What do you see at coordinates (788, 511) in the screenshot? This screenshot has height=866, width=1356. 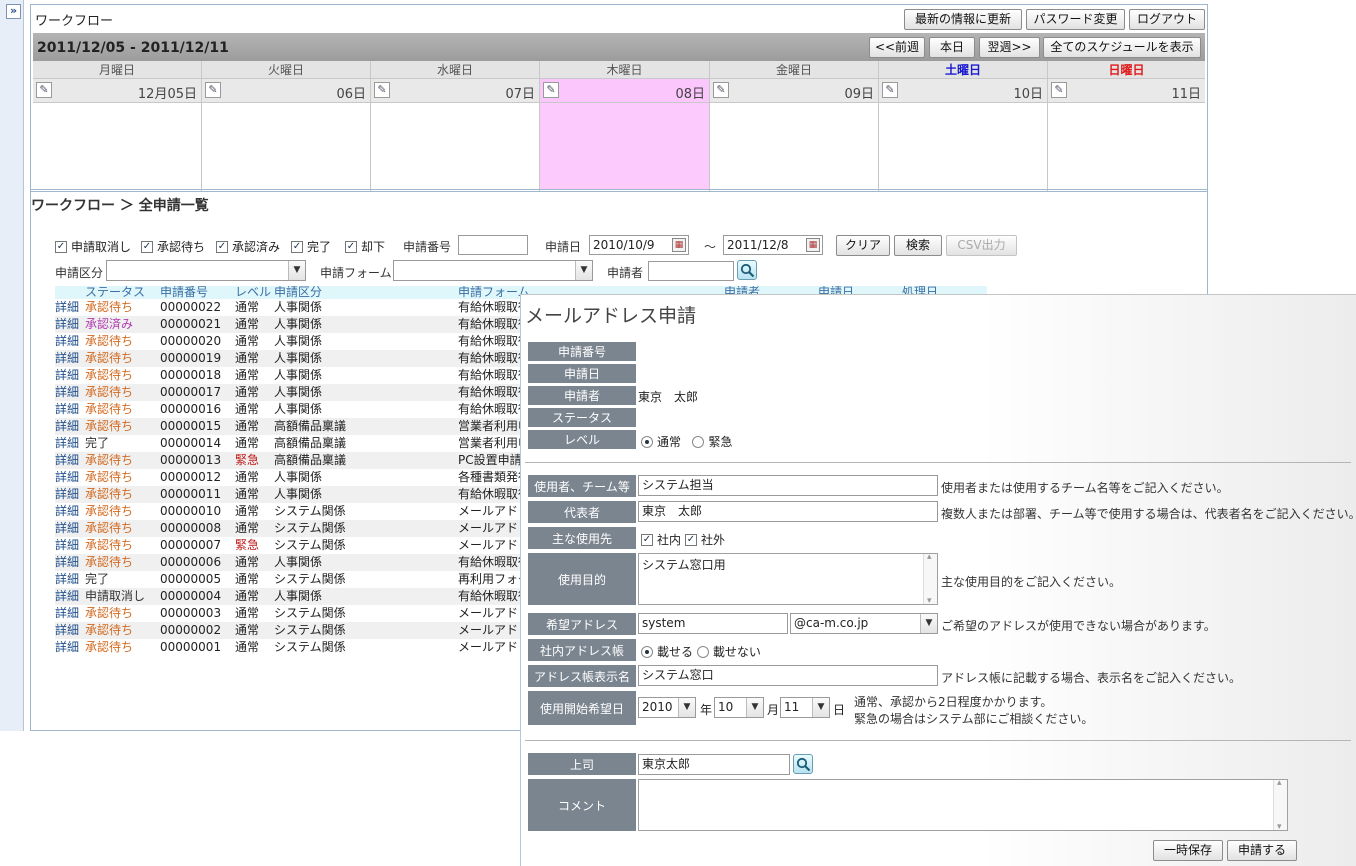 I see `representative-input: 東京 太郎` at bounding box center [788, 511].